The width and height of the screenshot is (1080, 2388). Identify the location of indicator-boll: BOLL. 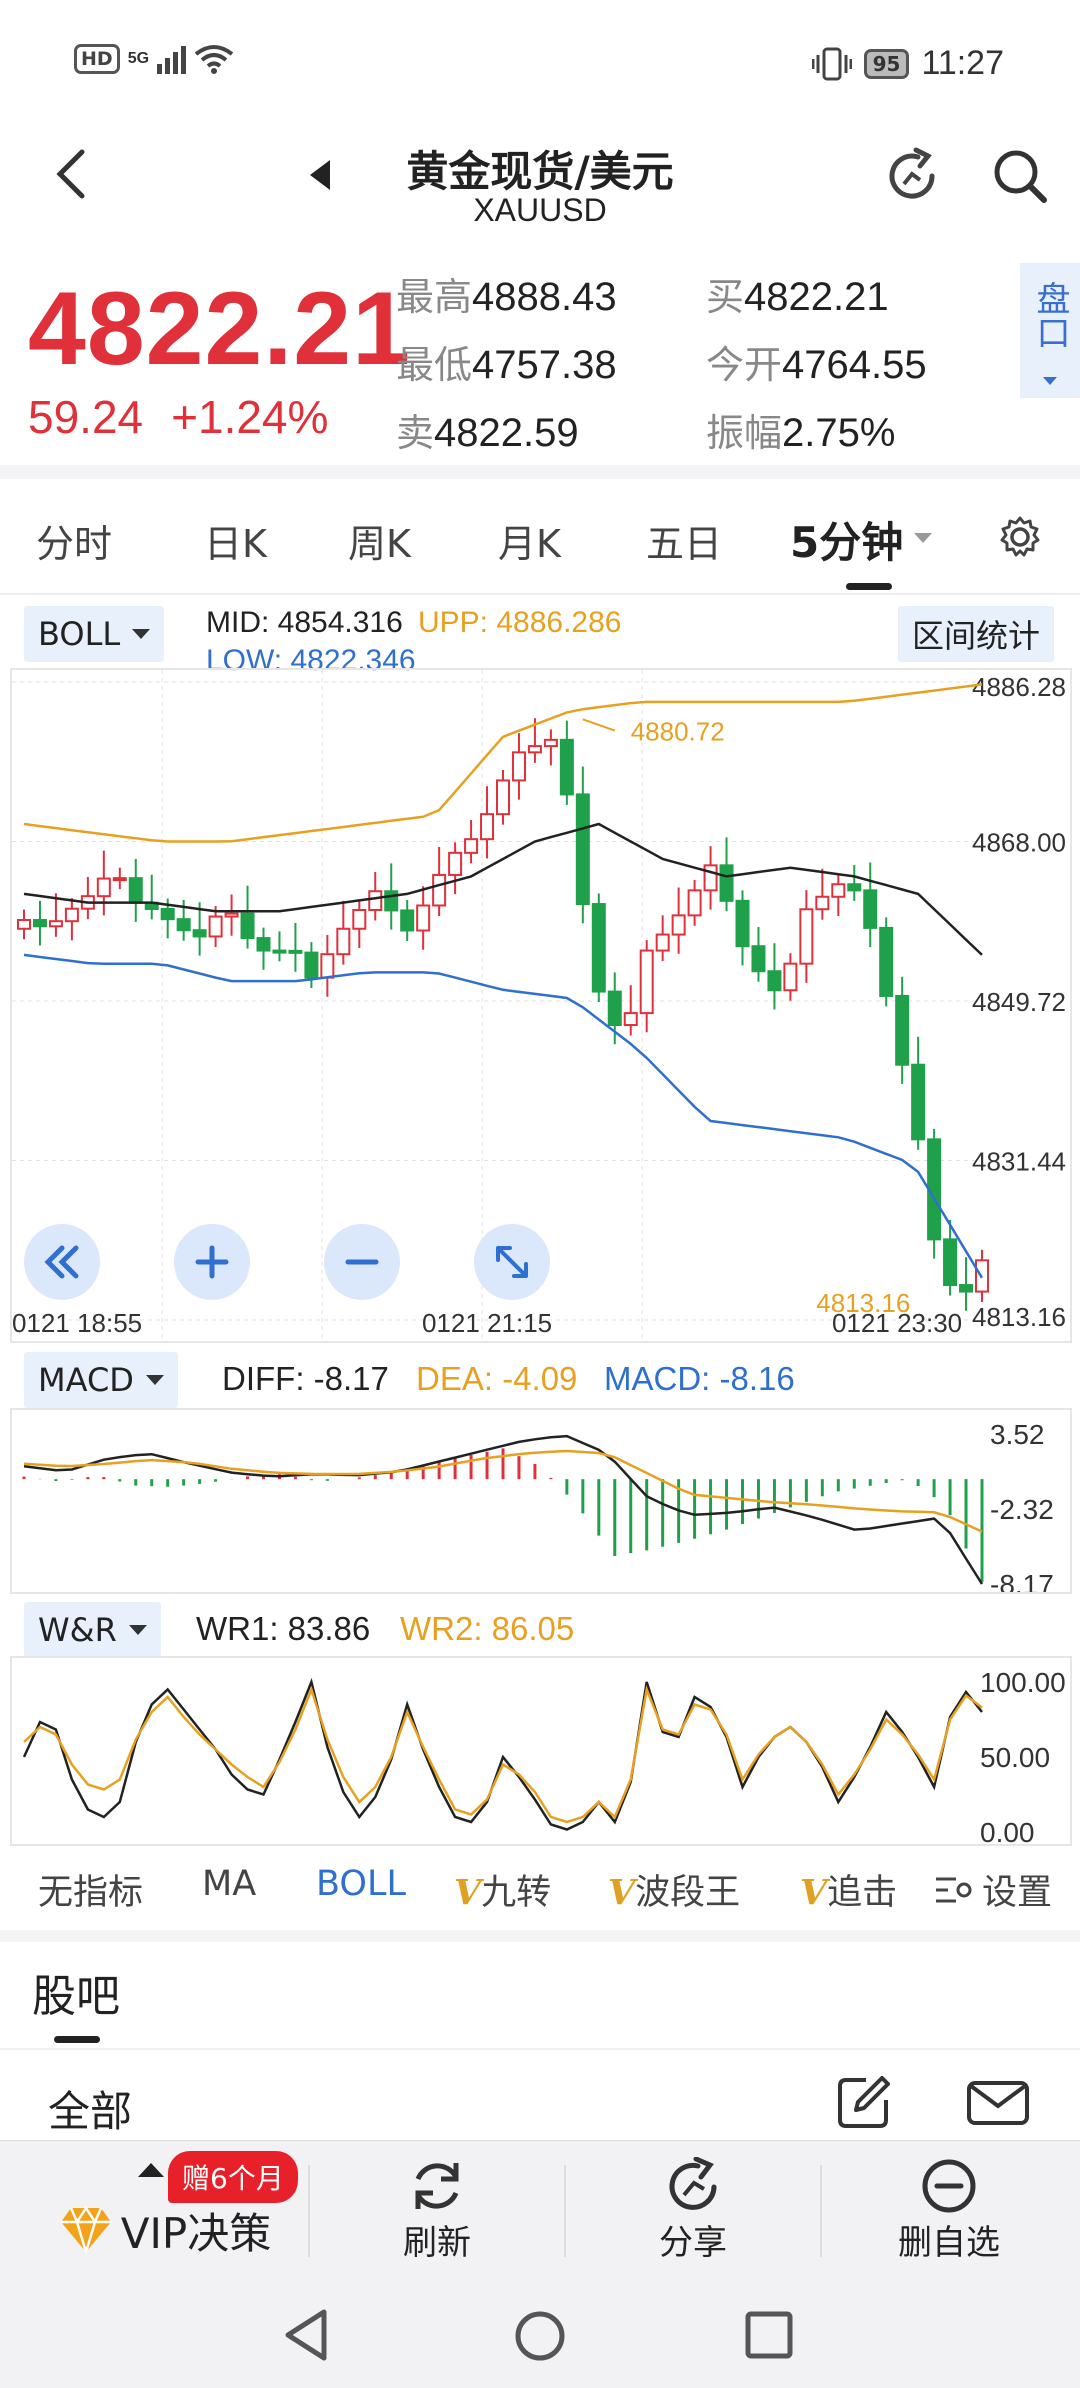
(361, 1884).